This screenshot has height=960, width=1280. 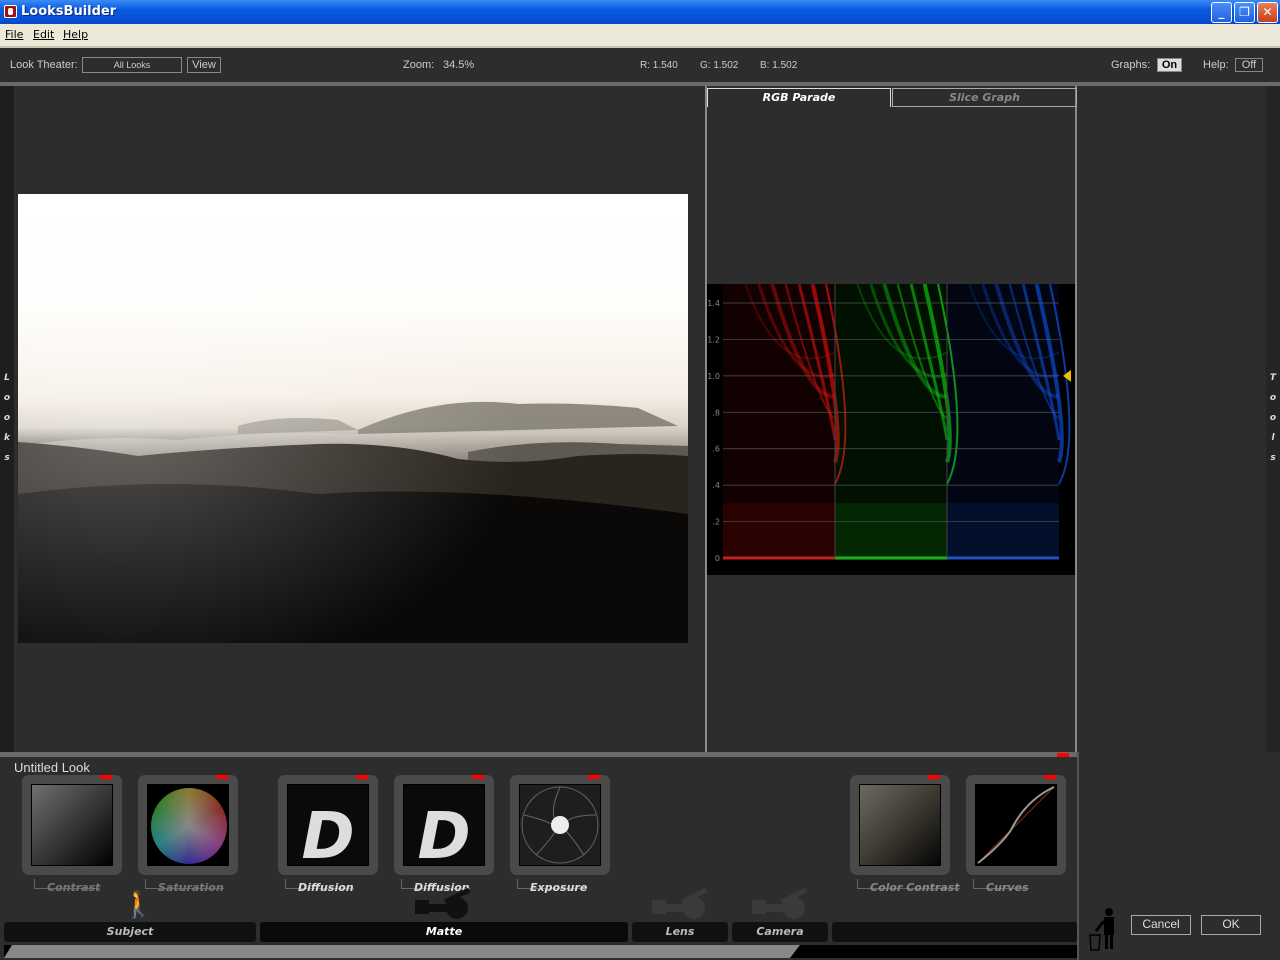 I want to click on ok-button: OK, so click(x=1231, y=925).